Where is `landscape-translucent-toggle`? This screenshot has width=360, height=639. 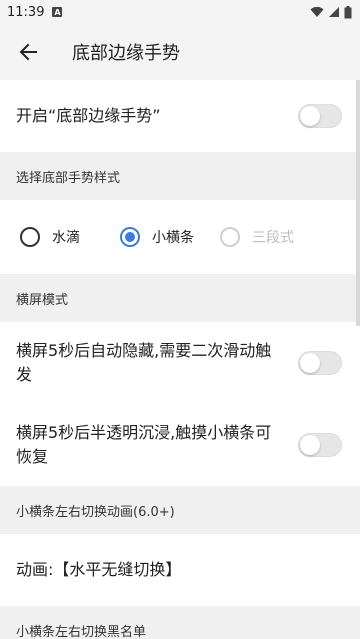
landscape-translucent-toggle is located at coordinates (320, 445).